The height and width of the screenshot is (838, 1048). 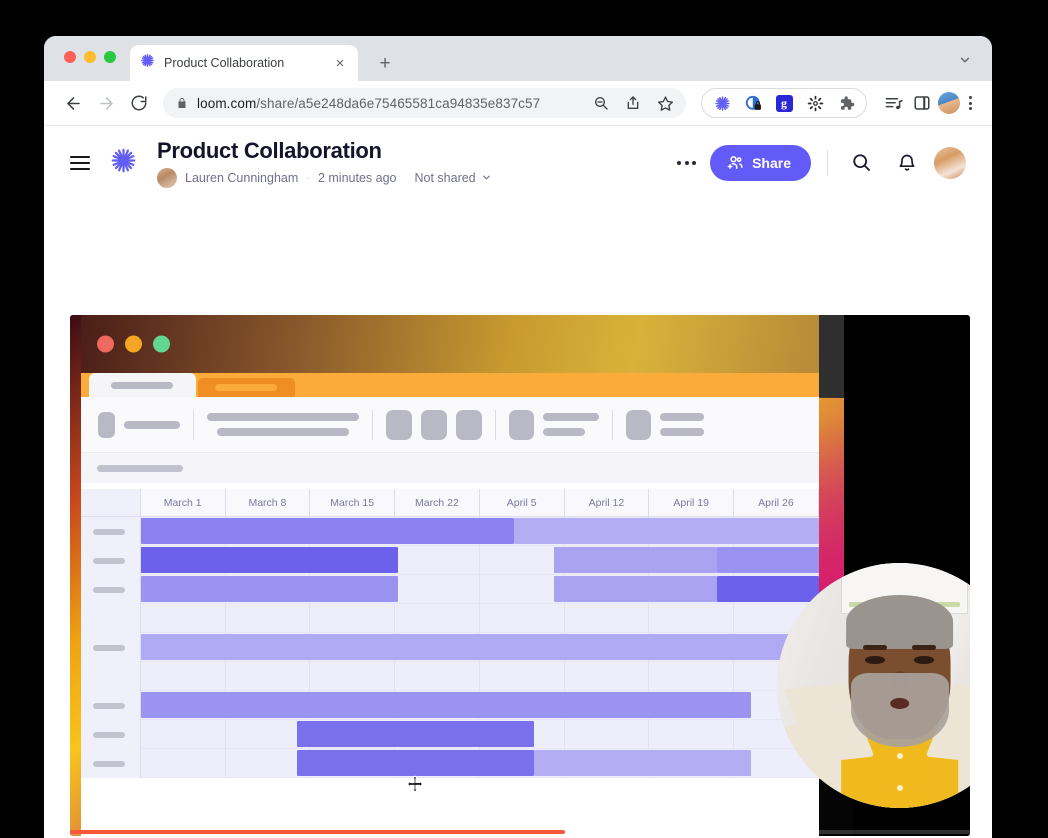 I want to click on gantt-column-header: April 5, so click(x=522, y=502).